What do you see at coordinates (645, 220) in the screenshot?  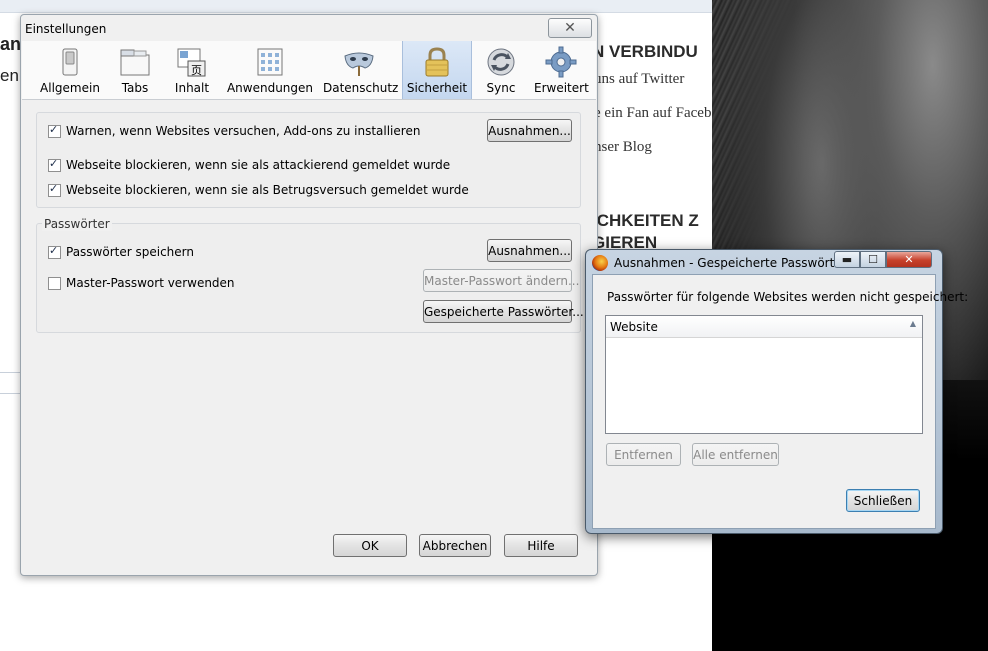 I see `options-heading: ICHKEITEN Z` at bounding box center [645, 220].